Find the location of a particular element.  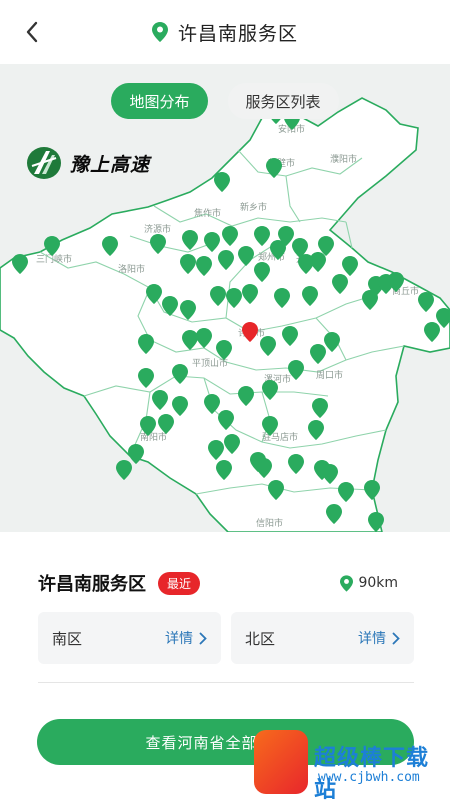

south-zone-card: 南区 详情 is located at coordinates (129, 638).